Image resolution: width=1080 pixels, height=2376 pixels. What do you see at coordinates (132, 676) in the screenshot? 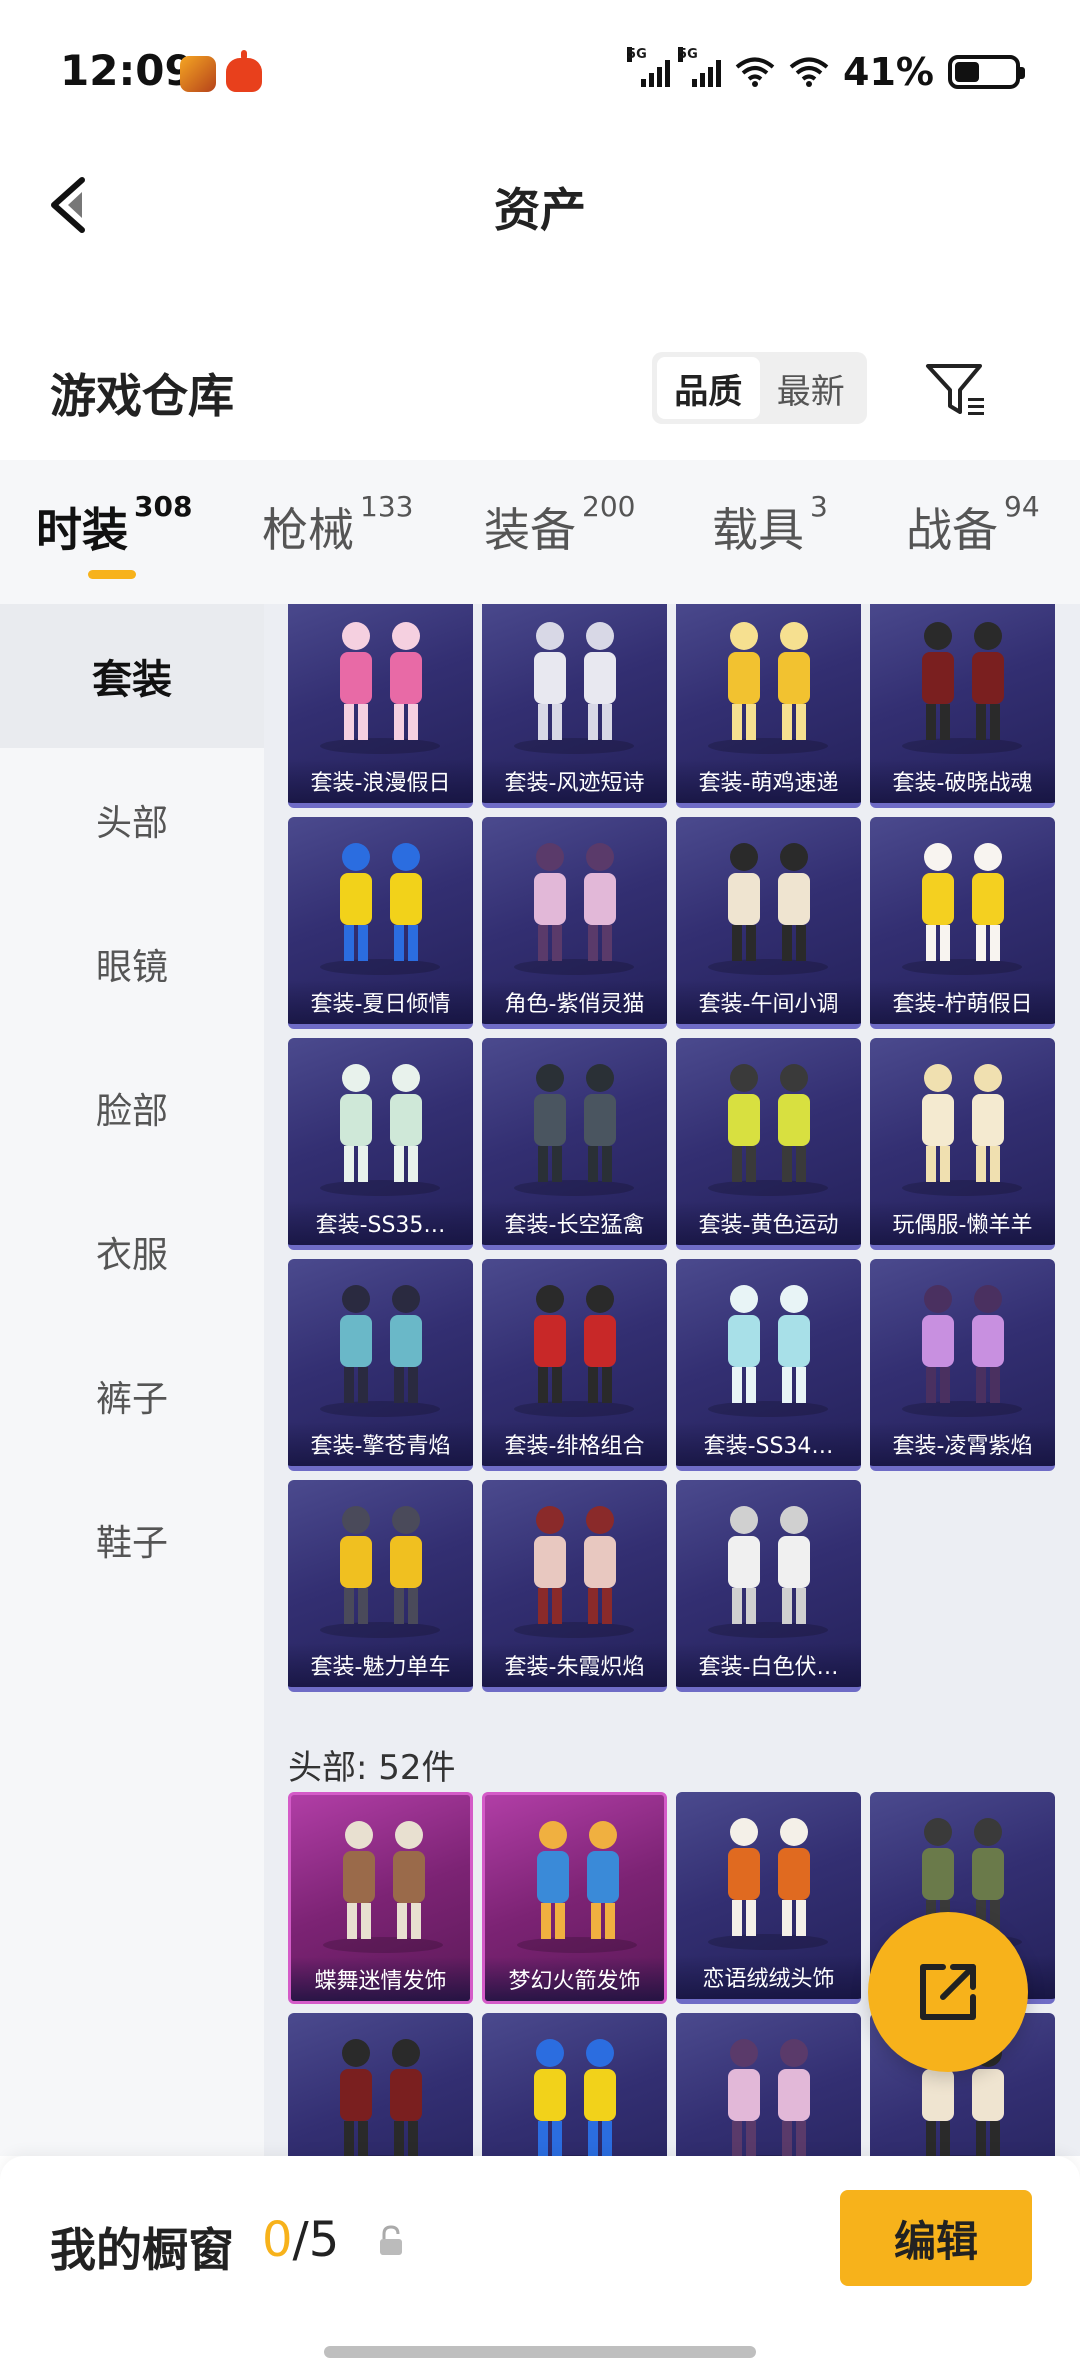
I see `sidebar-item-outfits: 套装` at bounding box center [132, 676].